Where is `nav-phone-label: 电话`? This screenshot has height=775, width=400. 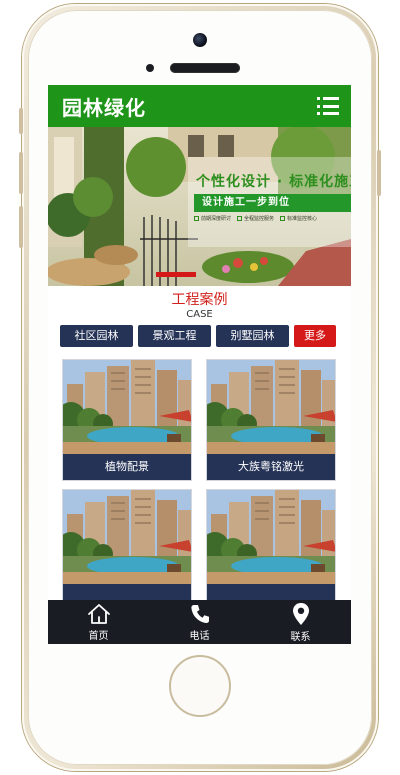
nav-phone-label: 电话 is located at coordinates (199, 636).